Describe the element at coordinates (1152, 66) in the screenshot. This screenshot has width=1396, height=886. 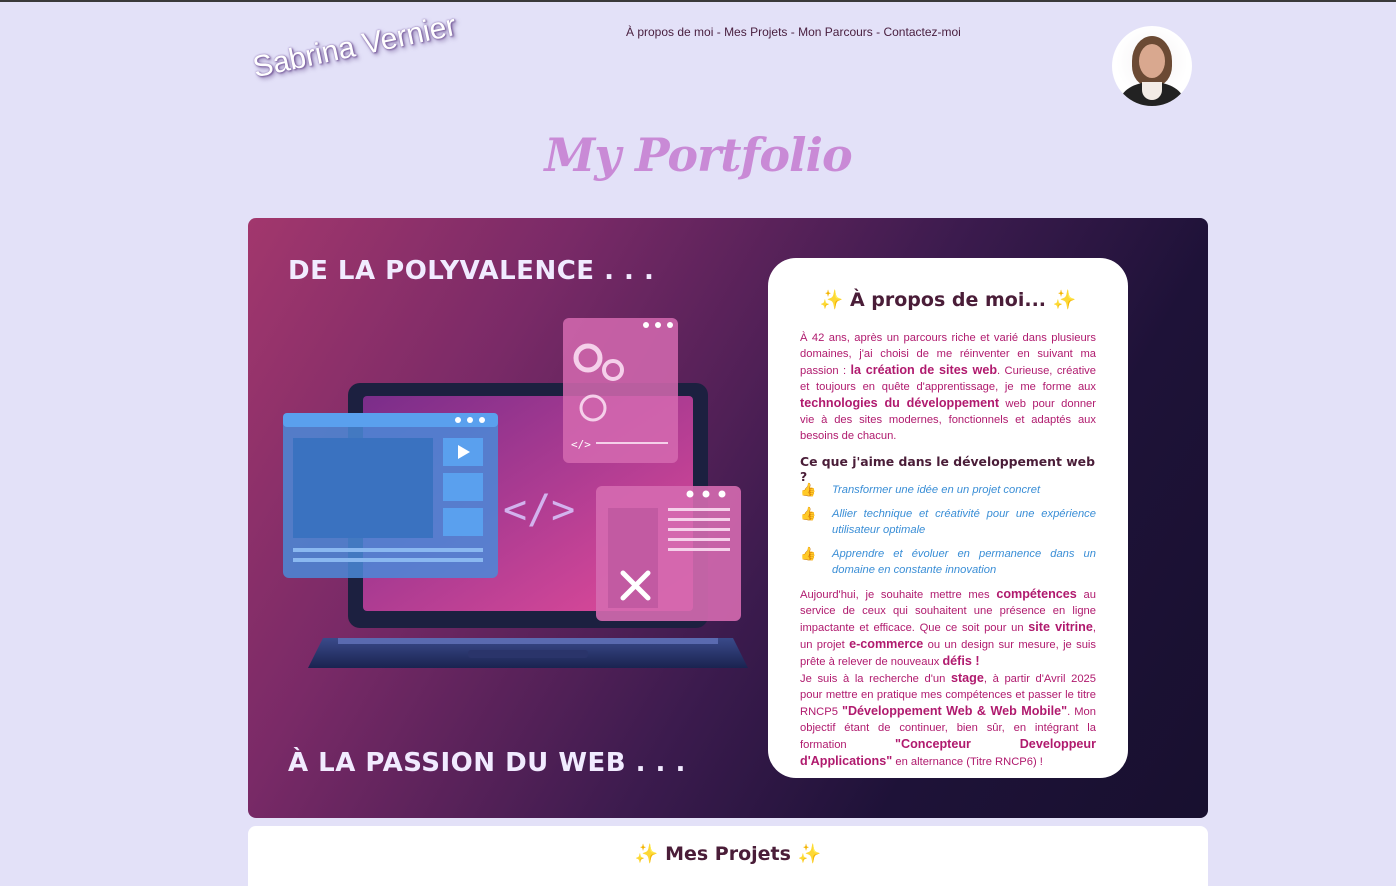
I see `avatar` at that location.